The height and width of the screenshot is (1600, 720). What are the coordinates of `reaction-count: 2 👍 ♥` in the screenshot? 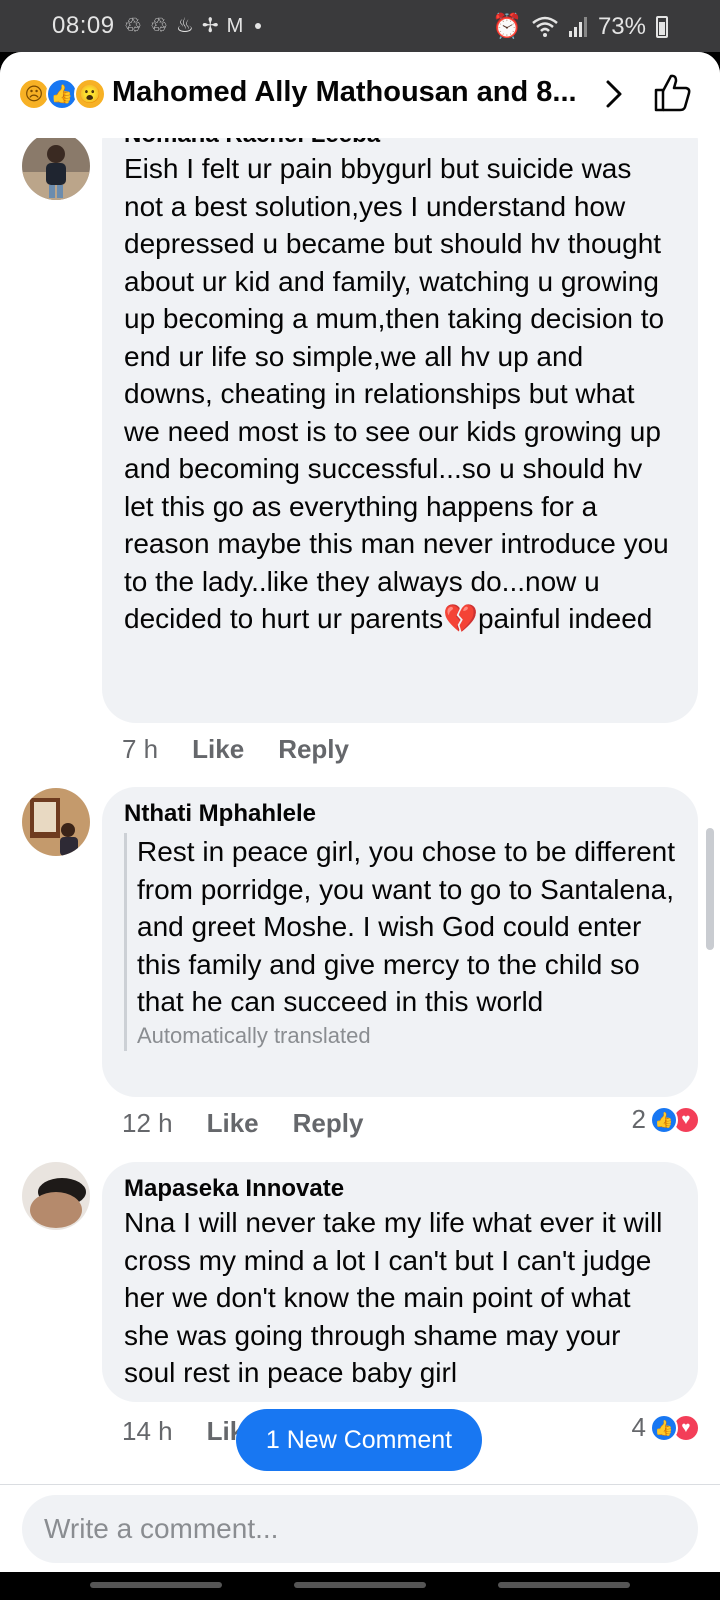 It's located at (666, 1119).